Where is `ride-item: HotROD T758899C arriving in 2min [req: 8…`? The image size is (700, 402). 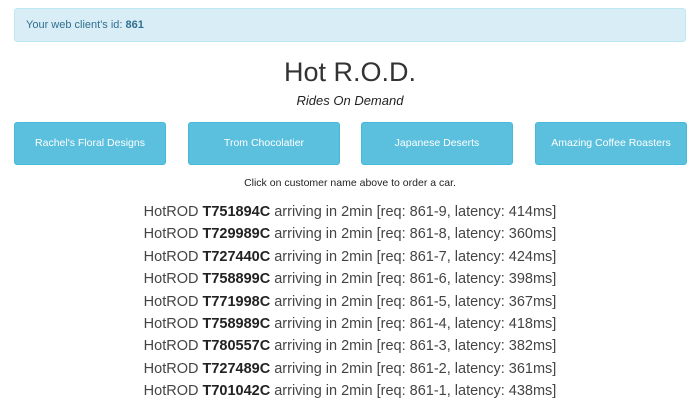
ride-item: HotROD T758899C arriving in 2min [req: 8… is located at coordinates (350, 279).